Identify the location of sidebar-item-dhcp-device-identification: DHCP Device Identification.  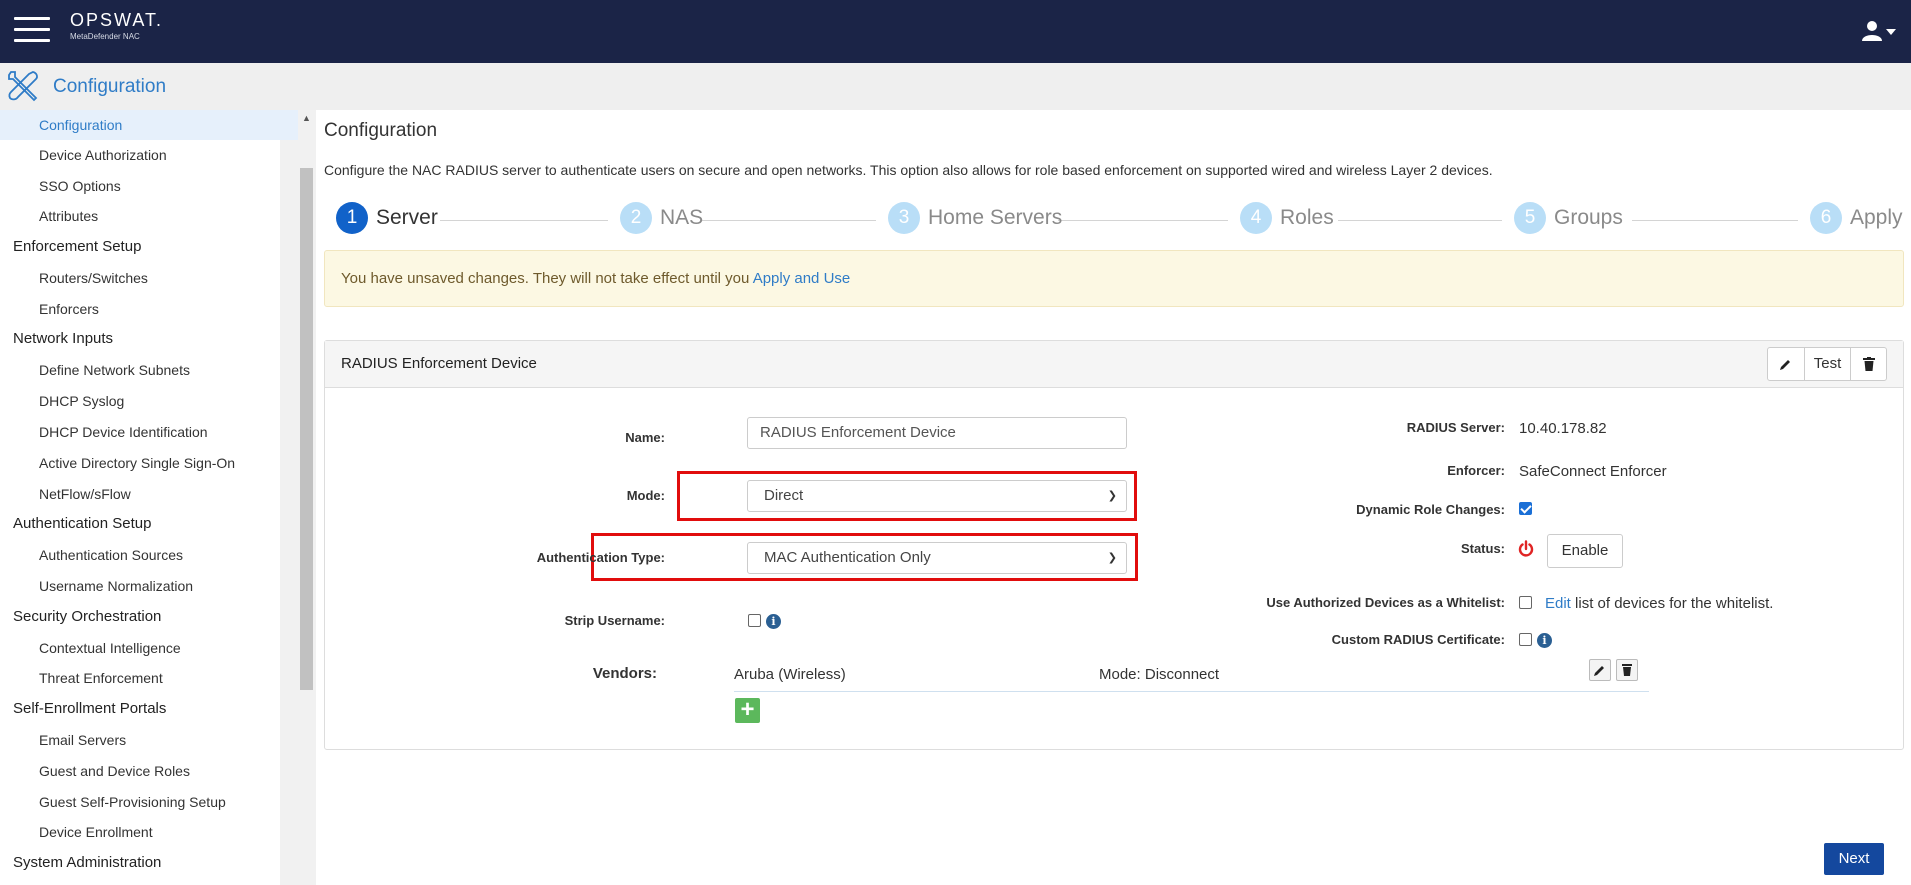
(149, 432).